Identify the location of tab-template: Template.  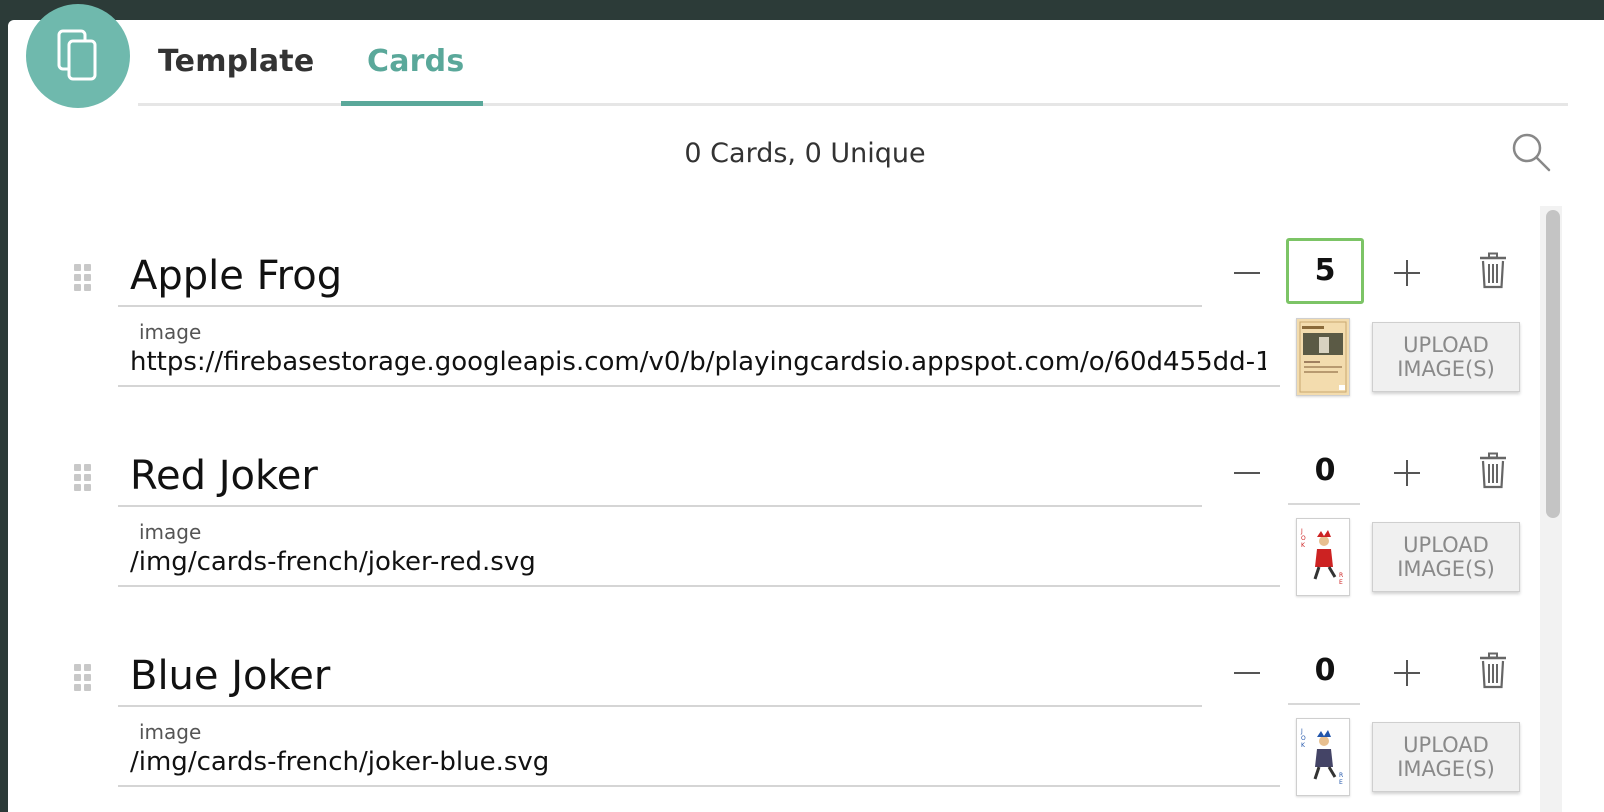
(236, 74).